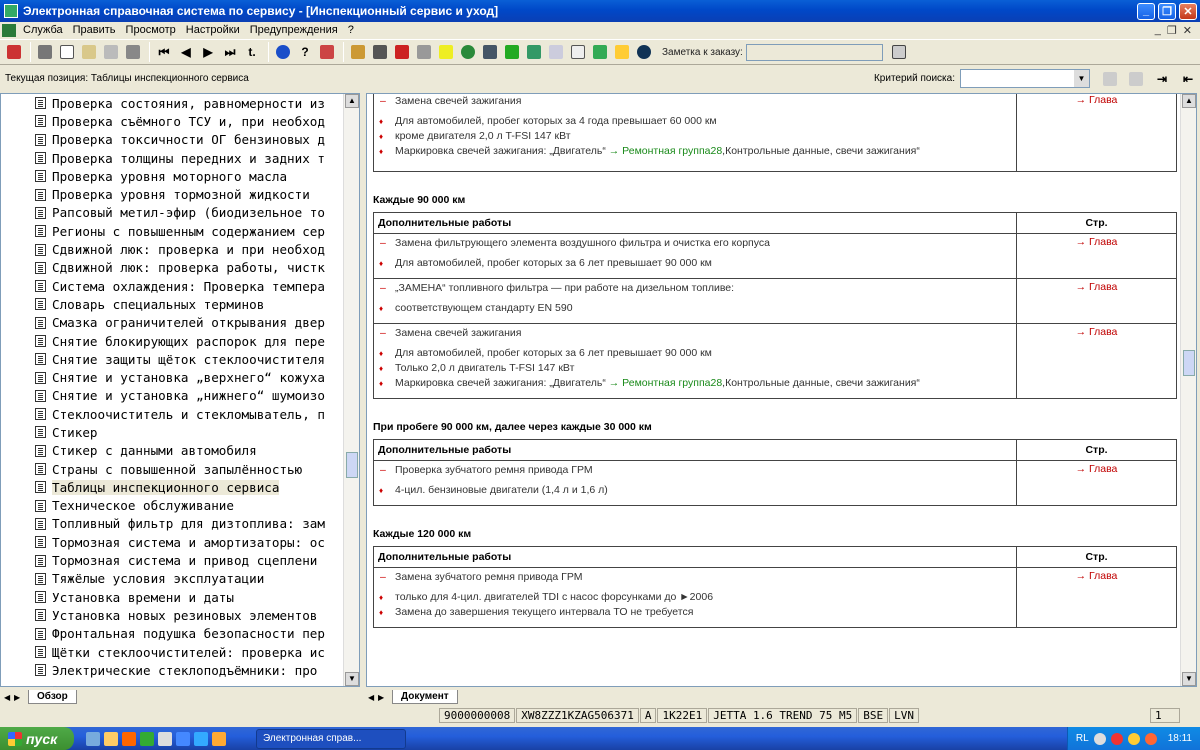 The height and width of the screenshot is (750, 1200). What do you see at coordinates (424, 52) in the screenshot?
I see `list-icon` at bounding box center [424, 52].